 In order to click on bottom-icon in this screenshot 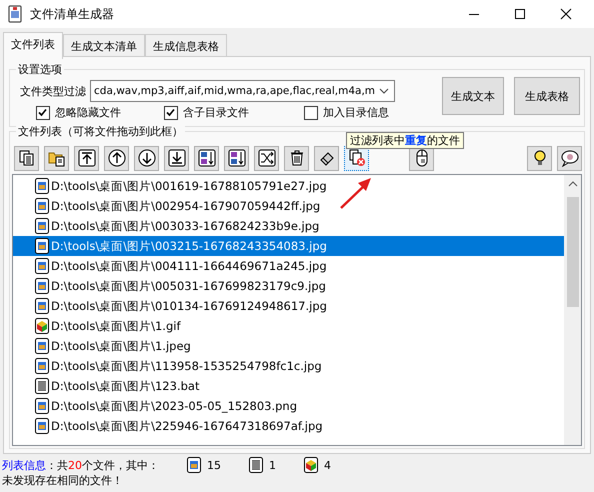, I will do `click(177, 158)`.